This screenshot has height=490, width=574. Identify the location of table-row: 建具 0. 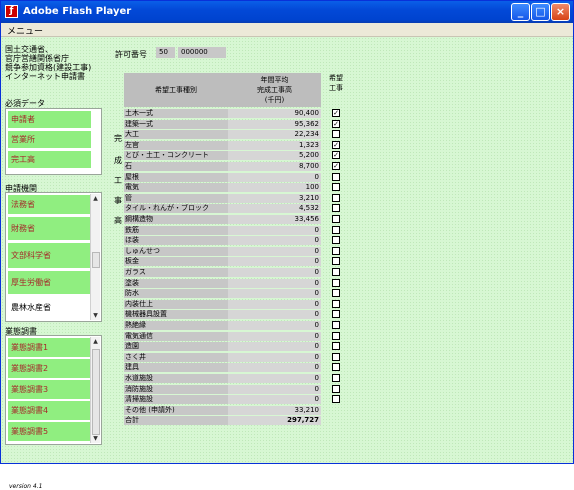
(236, 368).